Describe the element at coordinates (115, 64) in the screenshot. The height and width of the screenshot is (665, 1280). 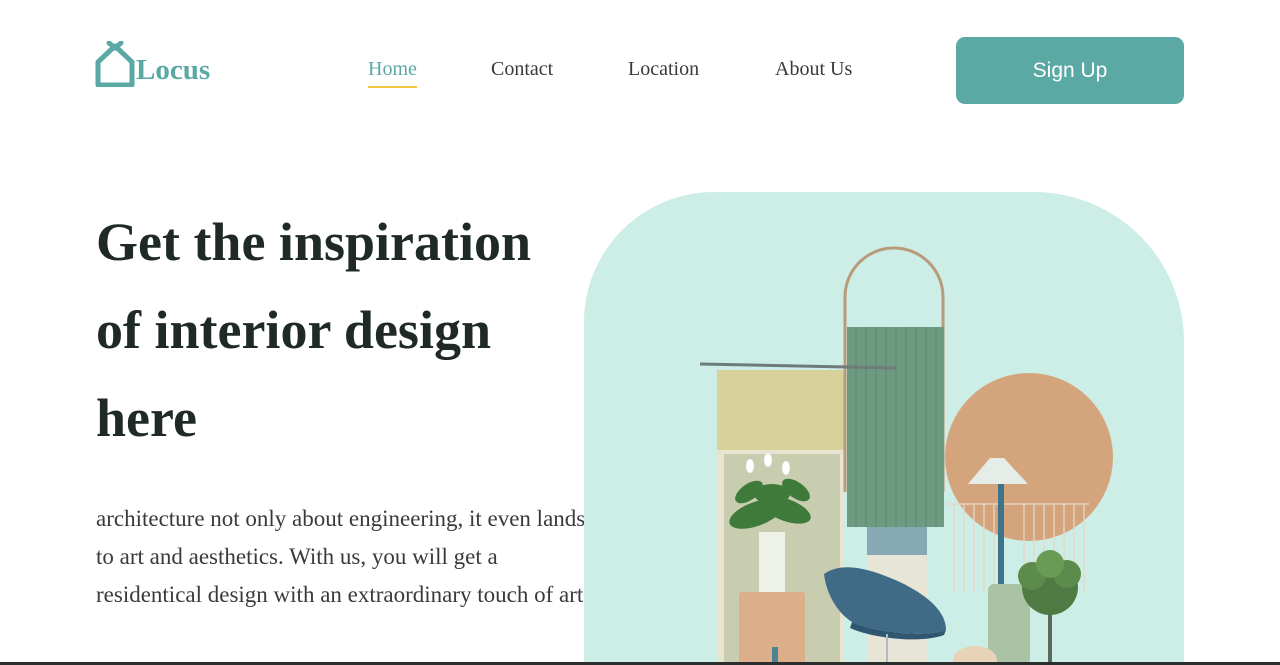
I see `house-icon` at that location.